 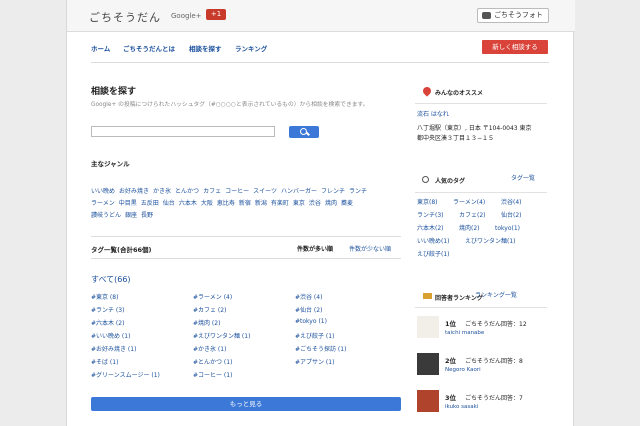 I want to click on tag-link: #お好み焼き (1), so click(x=113, y=348).